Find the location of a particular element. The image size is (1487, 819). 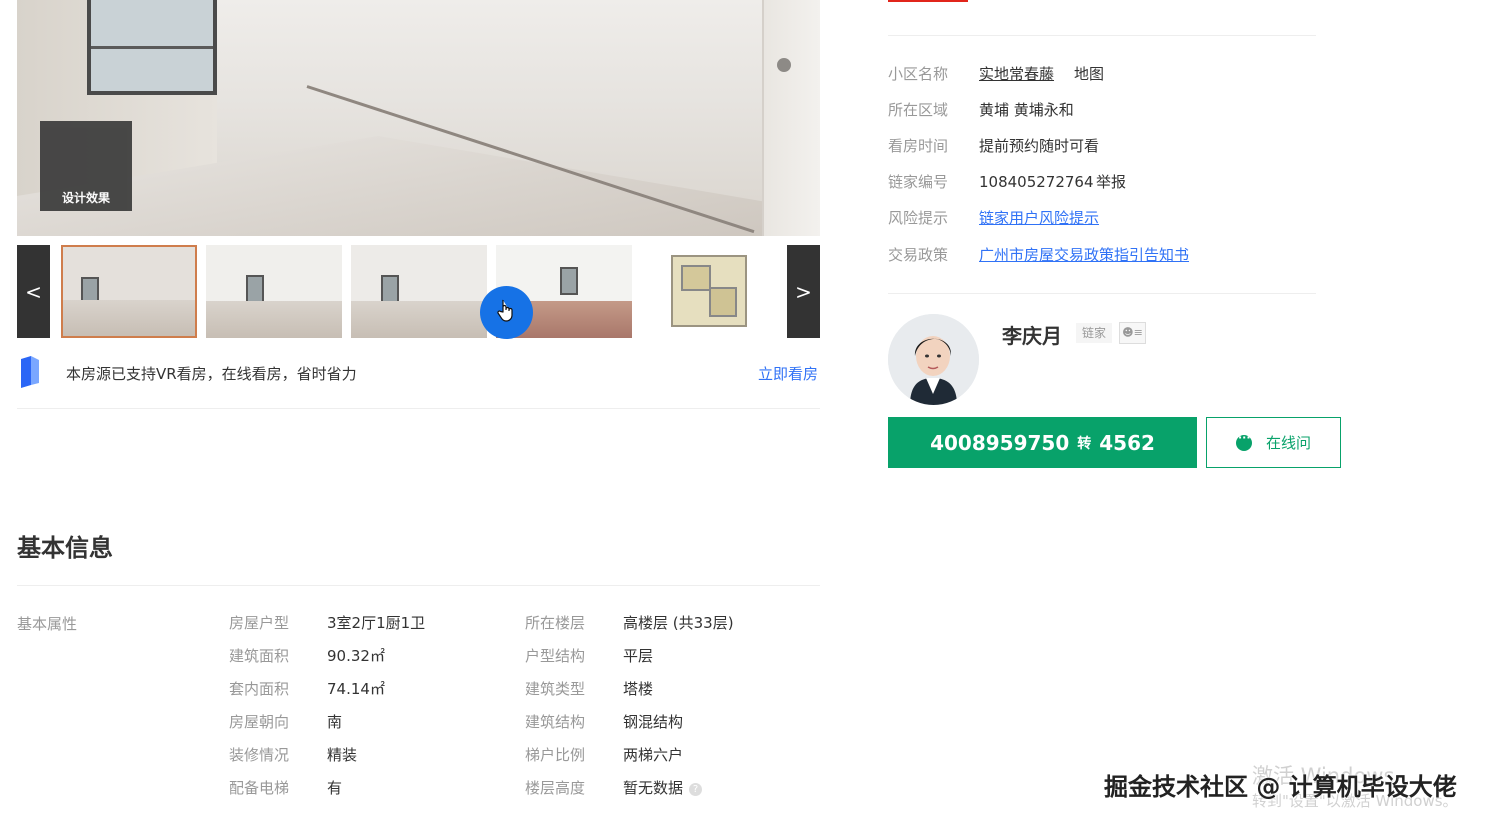

photo-door is located at coordinates (791, 118).